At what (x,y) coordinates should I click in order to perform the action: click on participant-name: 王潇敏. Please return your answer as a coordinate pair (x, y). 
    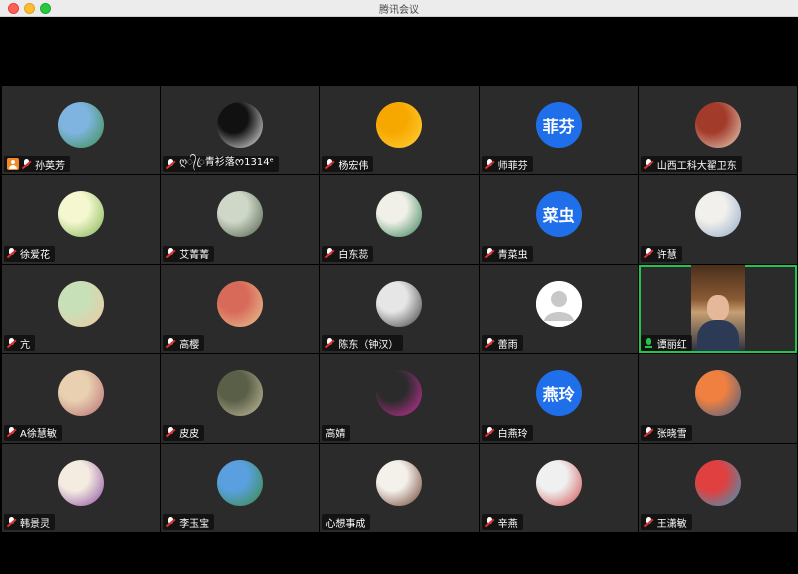
    Looking at the image, I should click on (671, 524).